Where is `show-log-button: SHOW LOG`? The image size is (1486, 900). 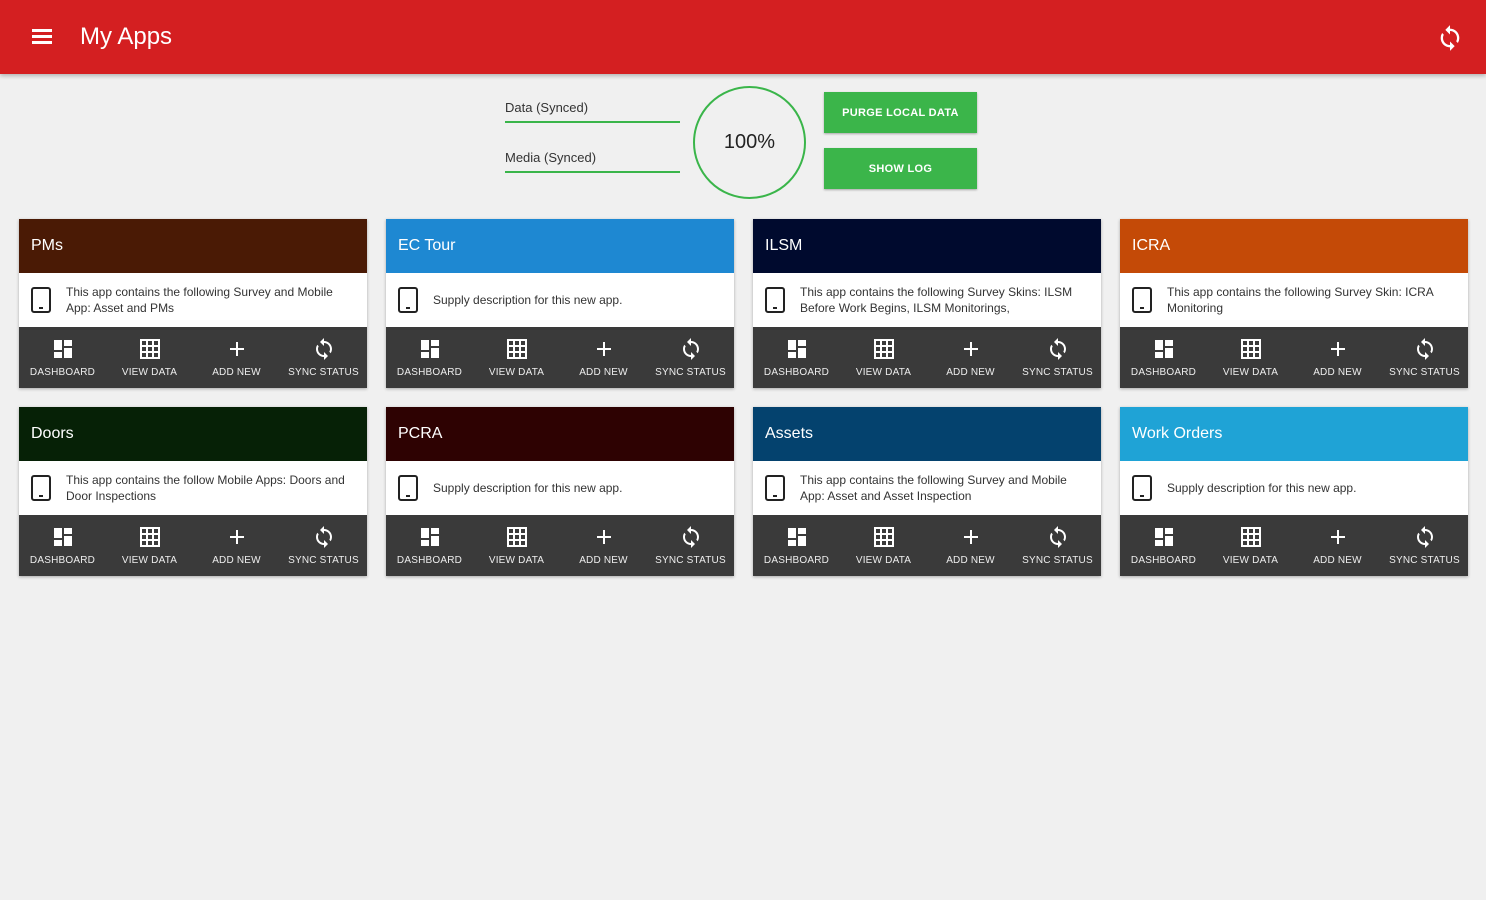
show-log-button: SHOW LOG is located at coordinates (900, 168).